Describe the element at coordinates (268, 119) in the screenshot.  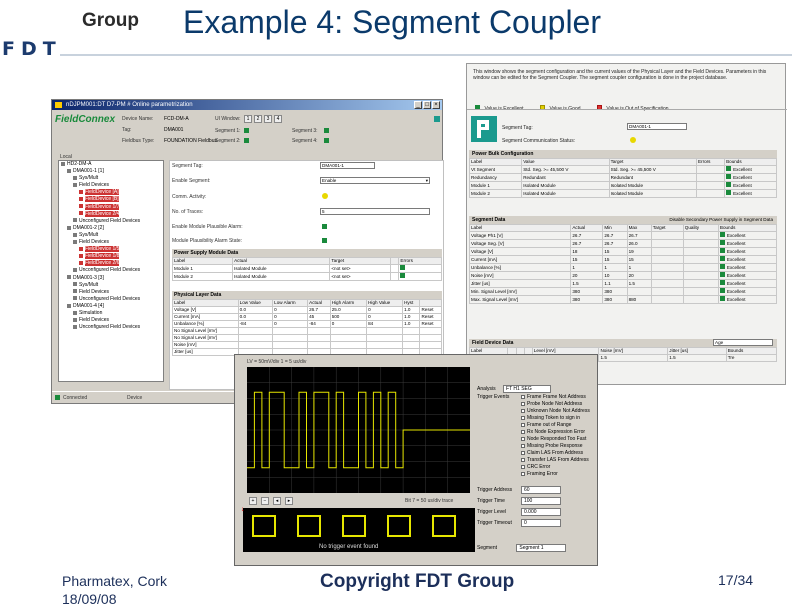
I see `ui-window-tab-3: 3` at that location.